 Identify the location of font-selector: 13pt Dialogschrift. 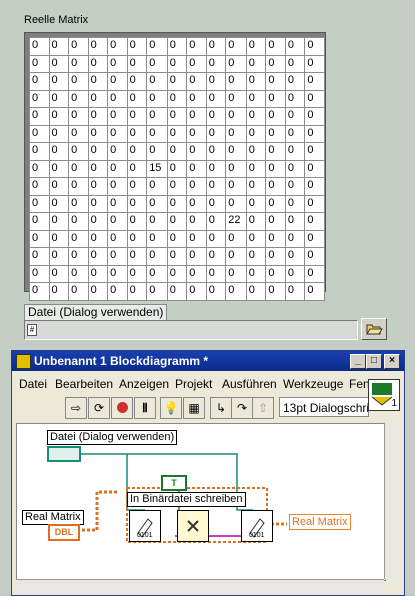
(324, 407).